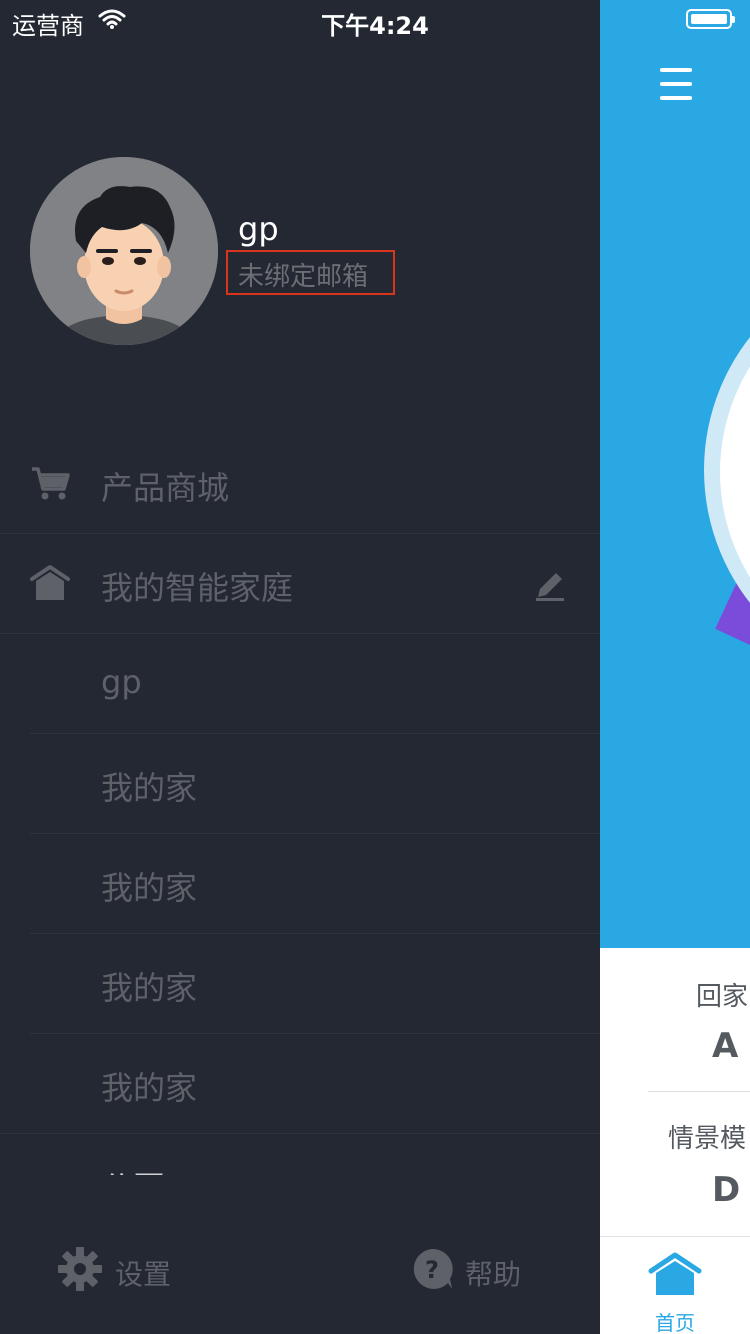  Describe the element at coordinates (80, 1269) in the screenshot. I see `gear-icon` at that location.